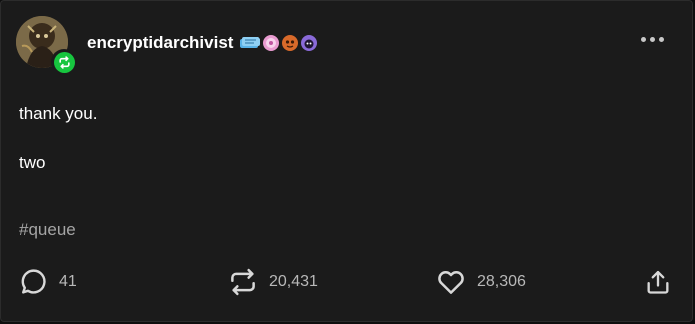  What do you see at coordinates (293, 281) in the screenshot?
I see `reblog-count: 20,431` at bounding box center [293, 281].